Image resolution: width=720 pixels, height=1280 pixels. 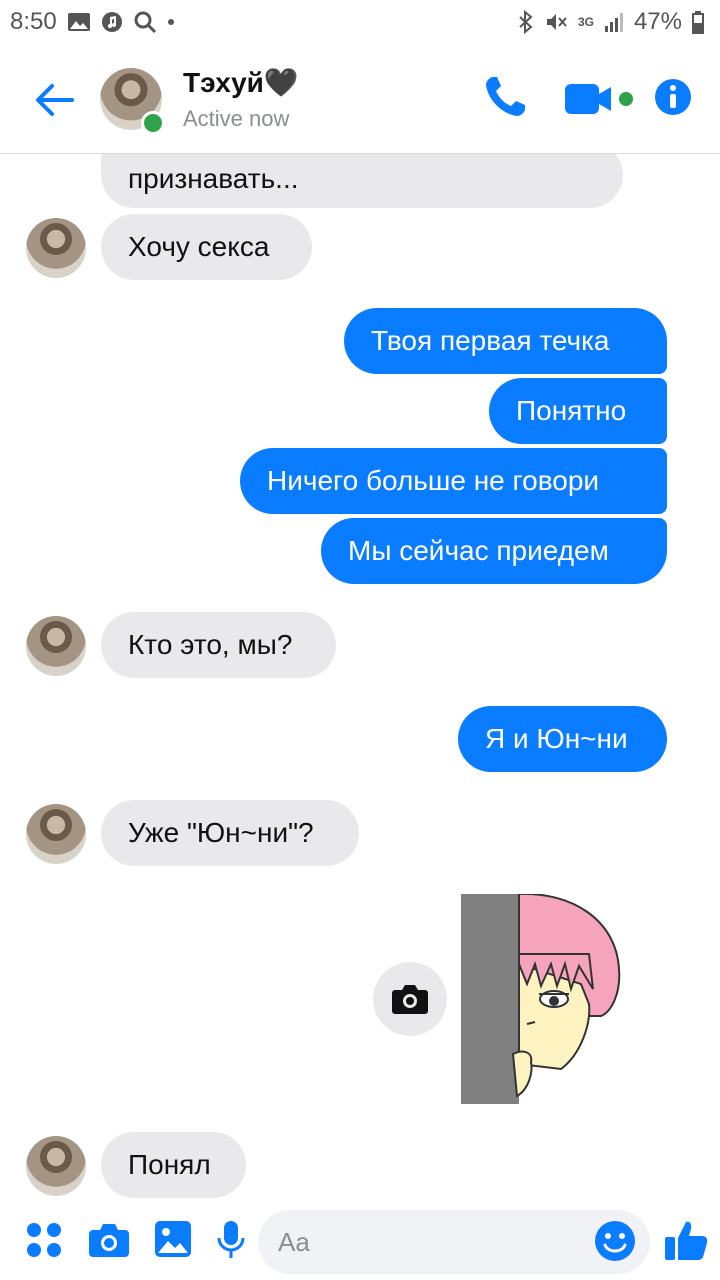 I want to click on online-status-dot, so click(x=153, y=123).